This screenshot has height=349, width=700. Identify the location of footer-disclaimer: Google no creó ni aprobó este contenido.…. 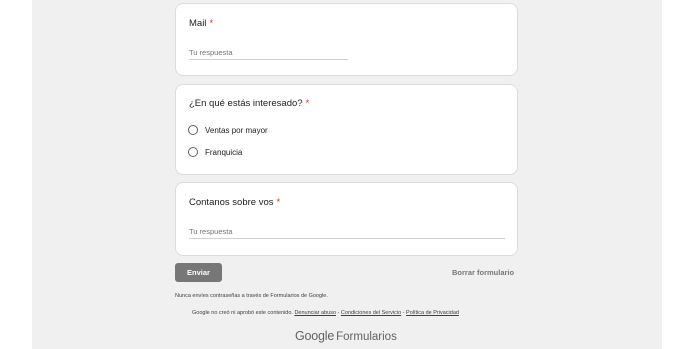
(325, 313).